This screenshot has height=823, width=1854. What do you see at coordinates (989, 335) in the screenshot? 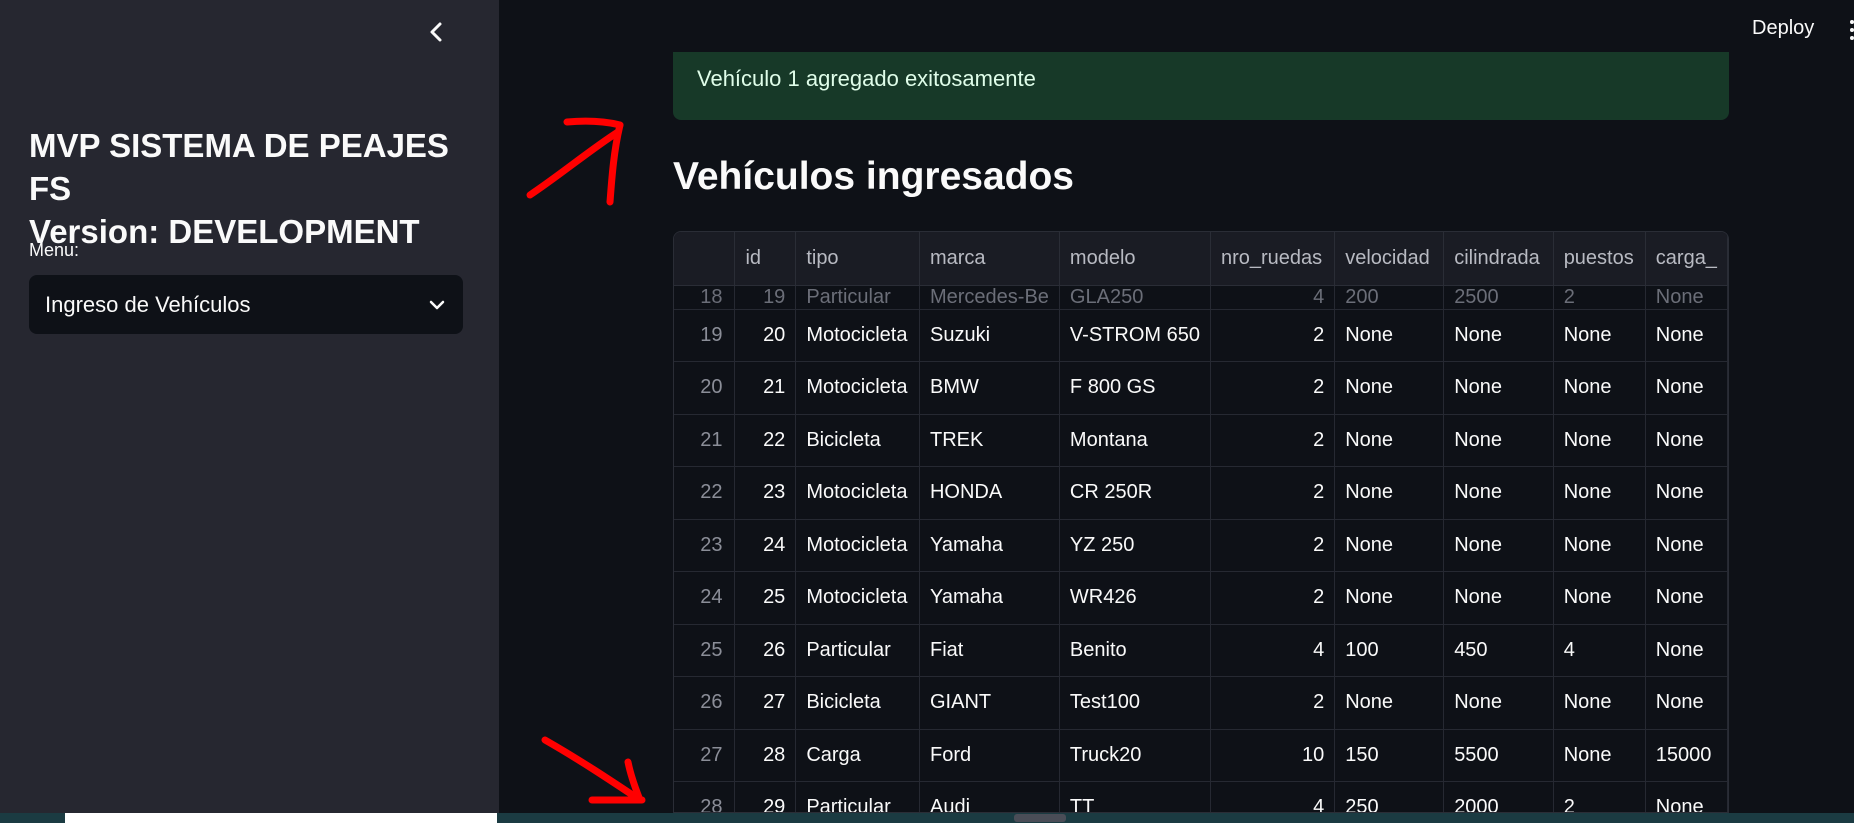
I see `table-cell: Suzuki` at bounding box center [989, 335].